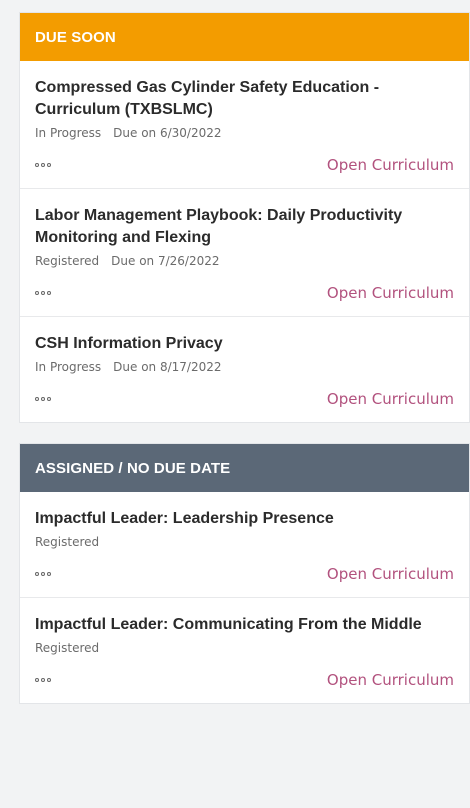 Image resolution: width=470 pixels, height=808 pixels. Describe the element at coordinates (244, 468) in the screenshot. I see `section-header-assigned: ASSIGNED / NO DUE DATE` at that location.